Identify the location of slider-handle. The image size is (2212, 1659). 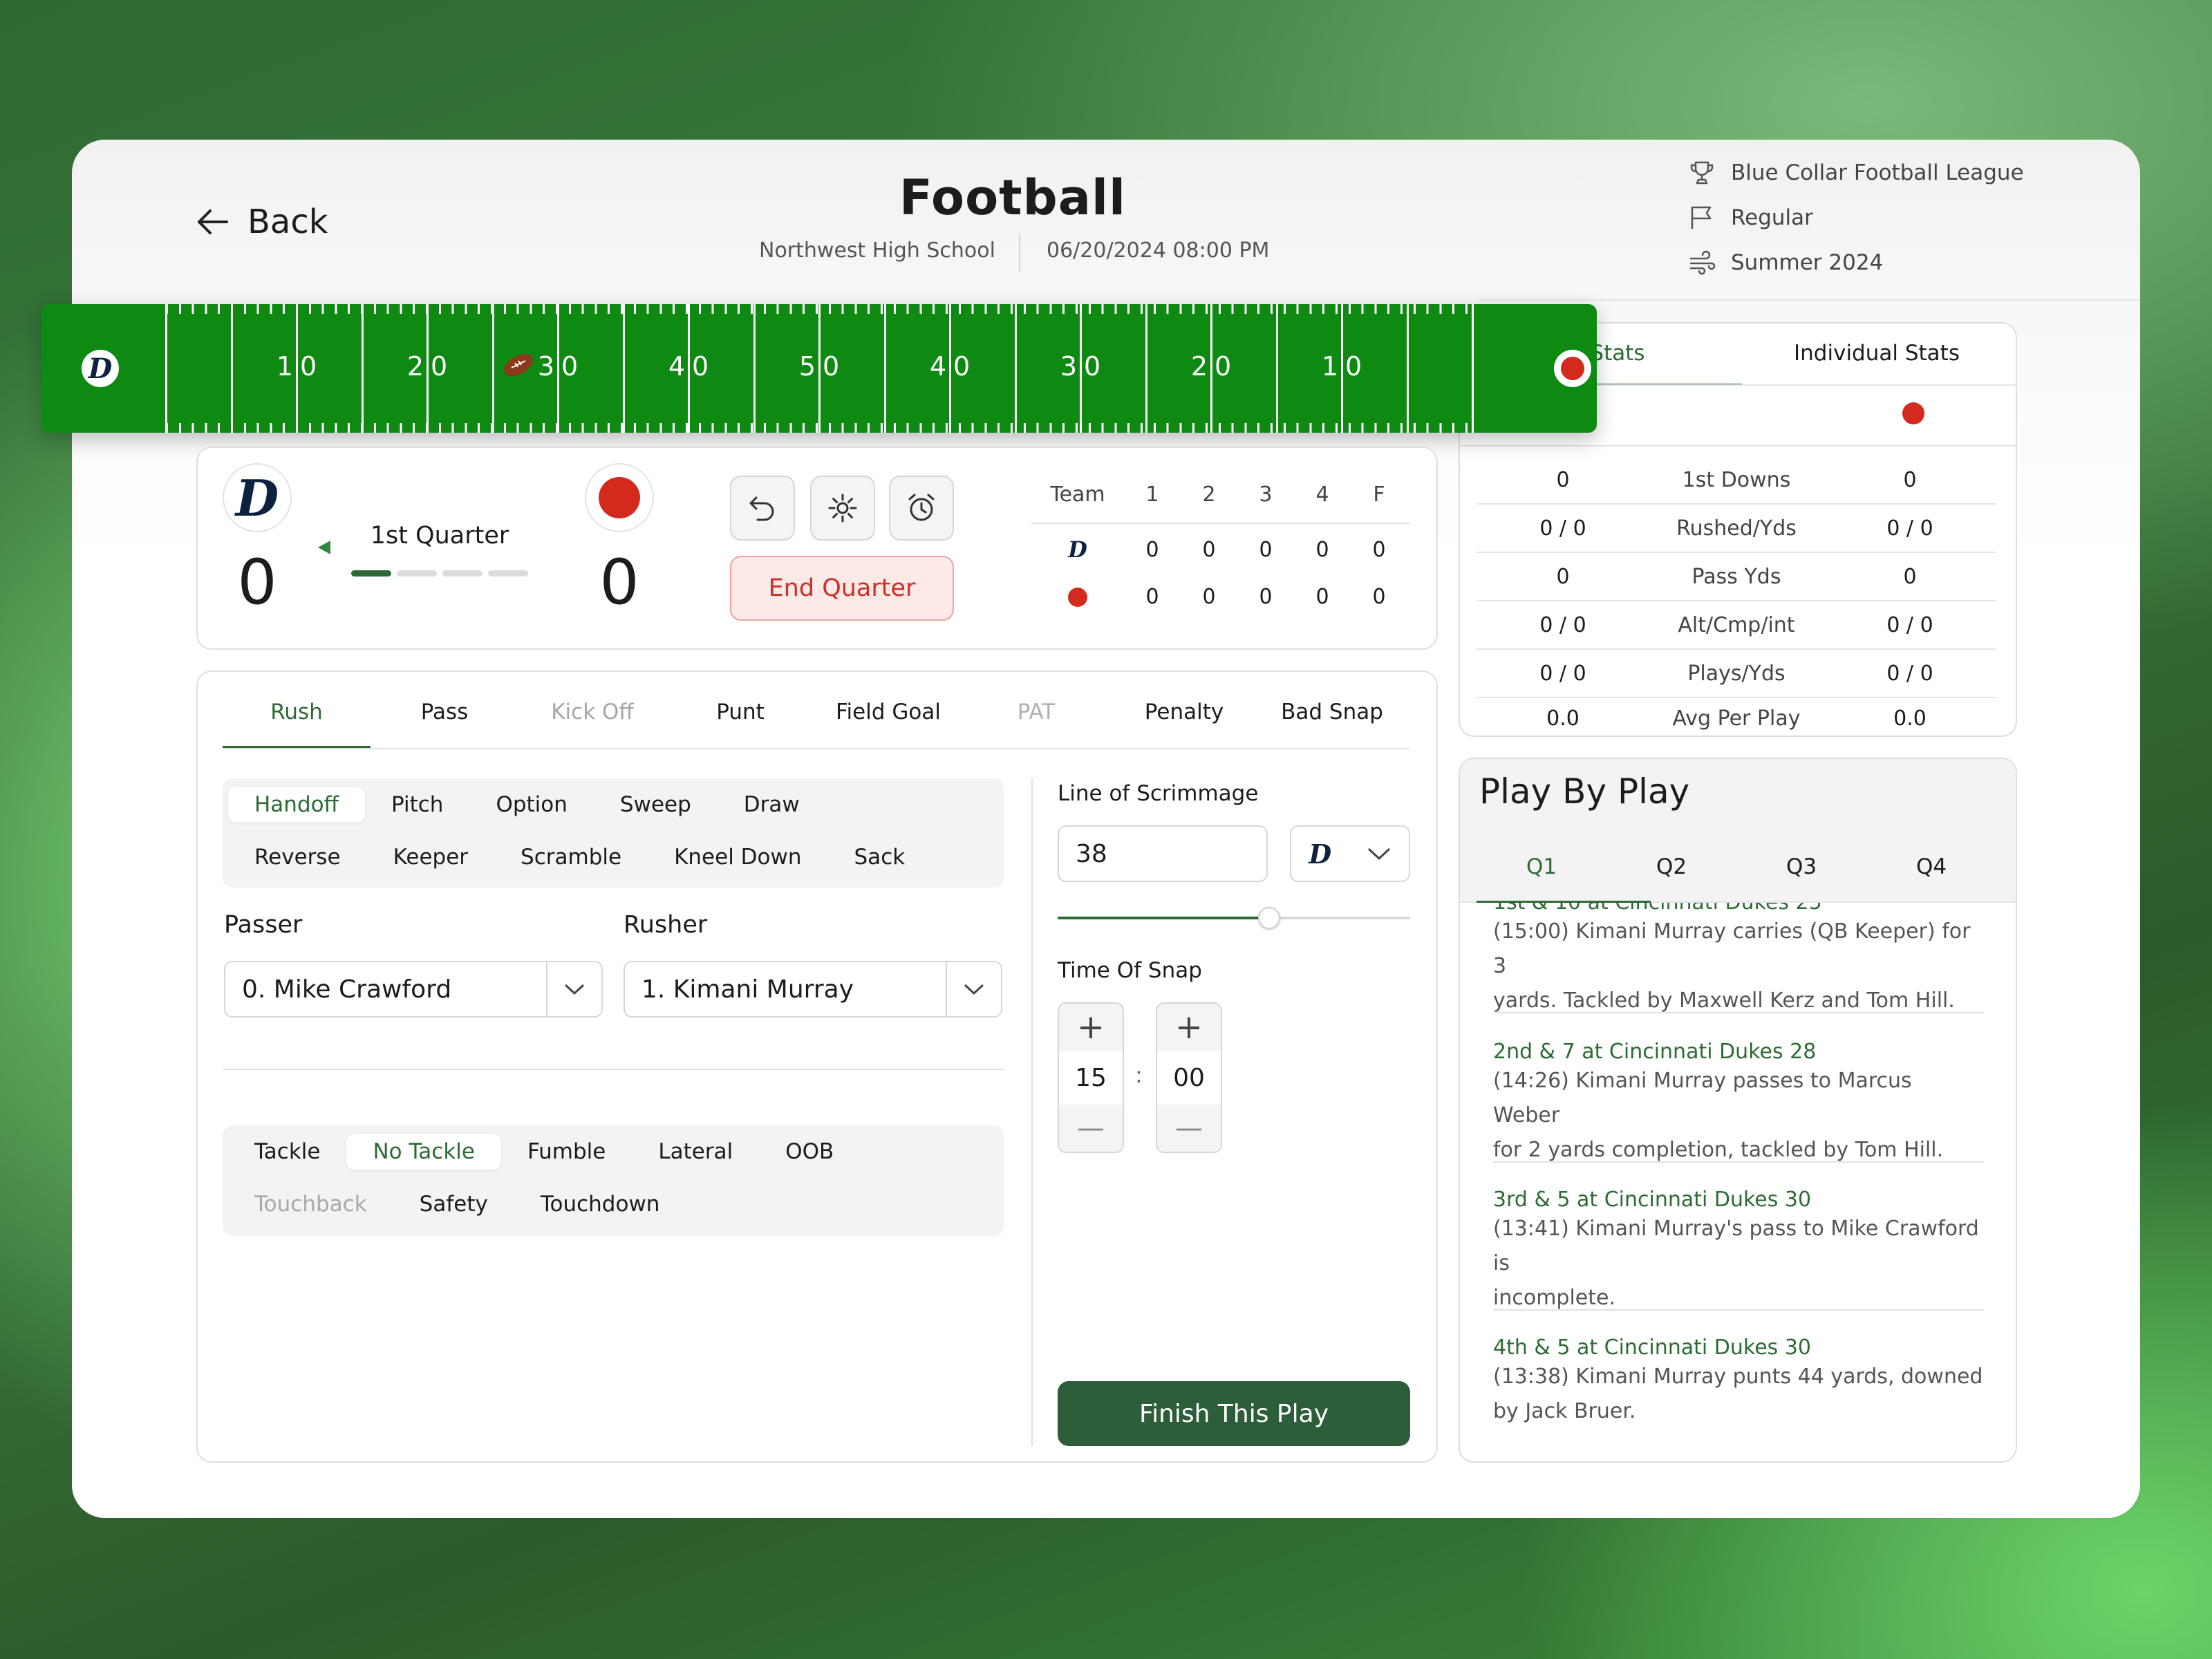
(1269, 918).